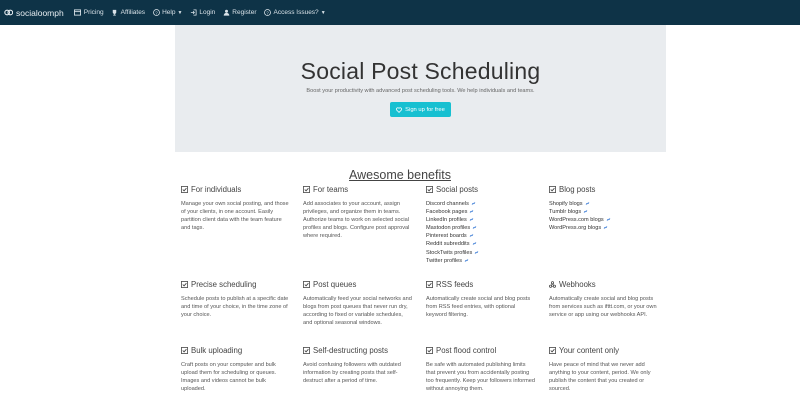  What do you see at coordinates (420, 71) in the screenshot?
I see `hero-title: Social Post Scheduling` at bounding box center [420, 71].